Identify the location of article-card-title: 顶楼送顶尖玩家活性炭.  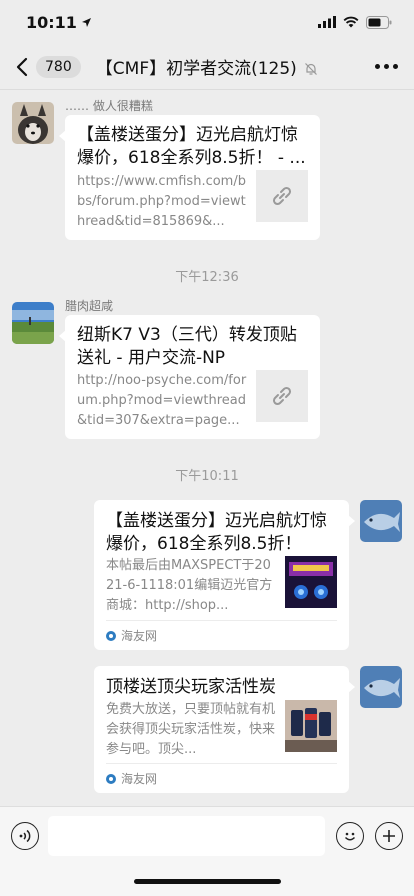
(191, 687).